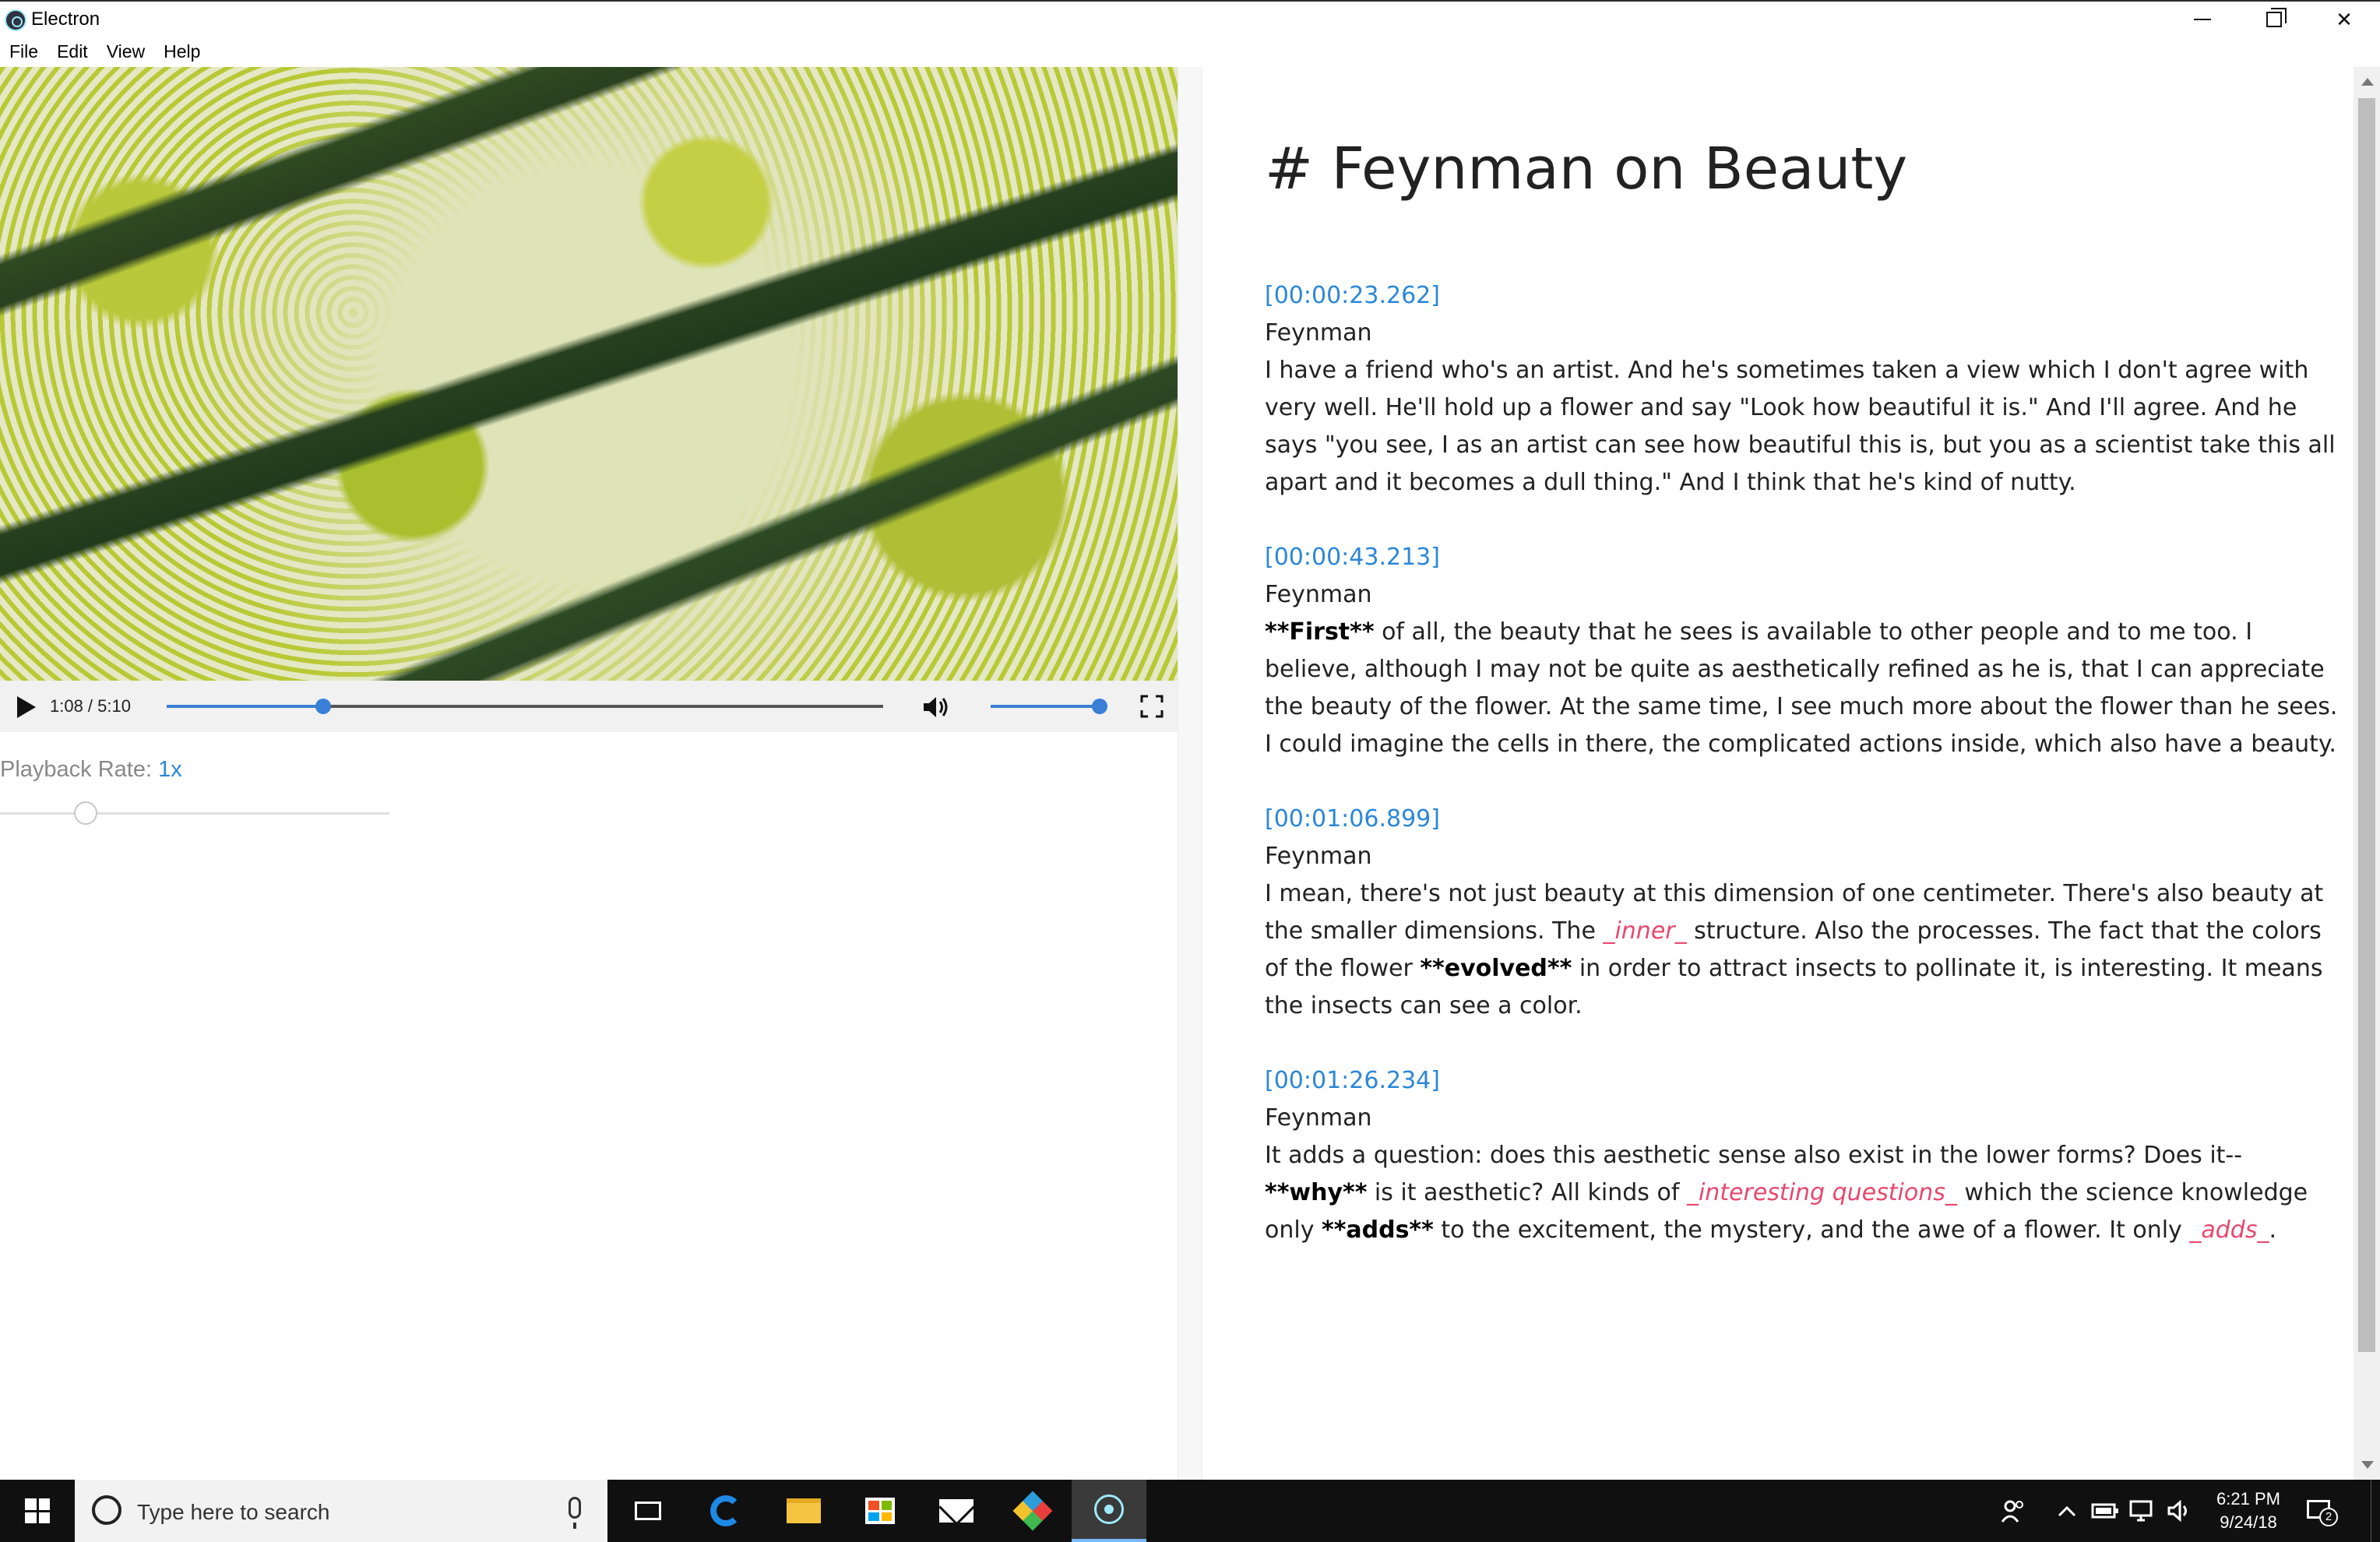  Describe the element at coordinates (2367, 1465) in the screenshot. I see `scroll-down-icon` at that location.